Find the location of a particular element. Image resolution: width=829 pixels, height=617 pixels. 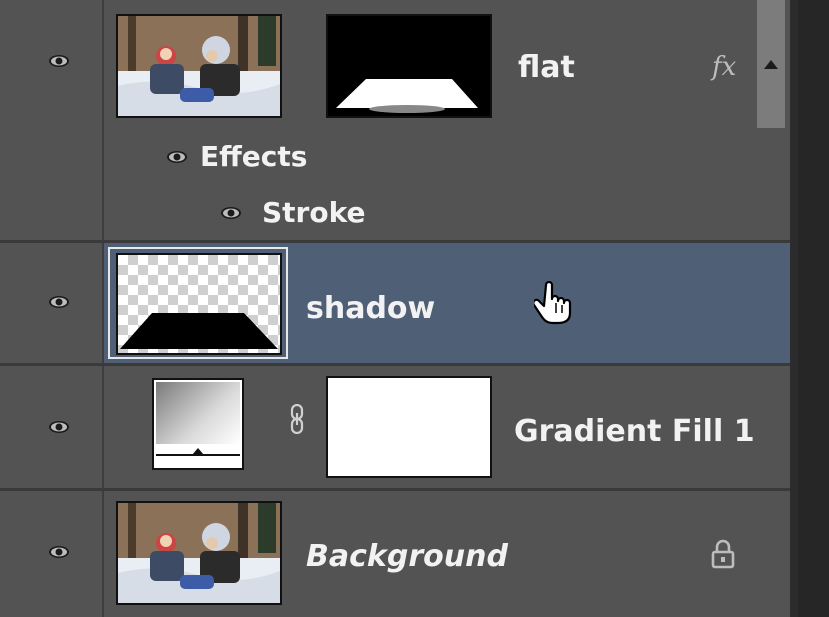

scrollbar is located at coordinates (771, 64).